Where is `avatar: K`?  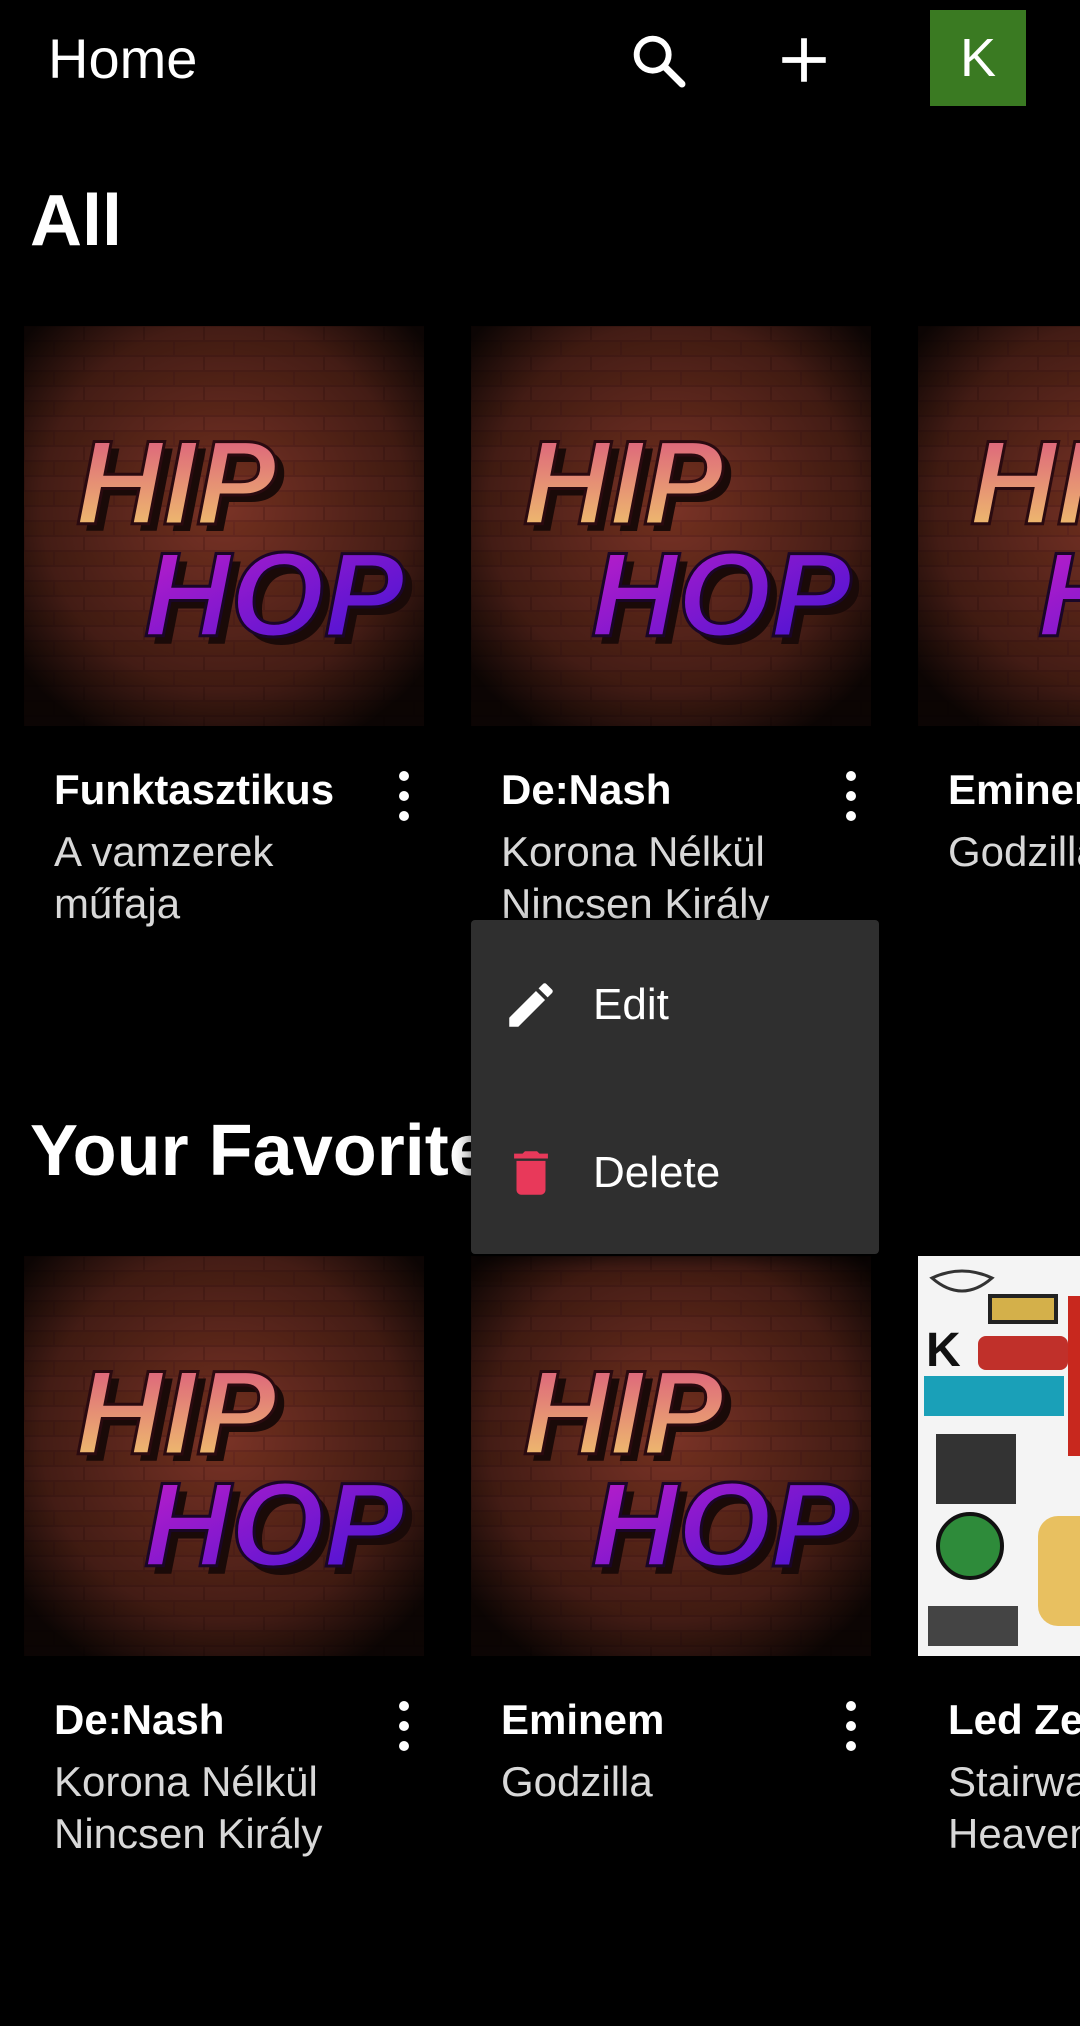 avatar: K is located at coordinates (978, 58).